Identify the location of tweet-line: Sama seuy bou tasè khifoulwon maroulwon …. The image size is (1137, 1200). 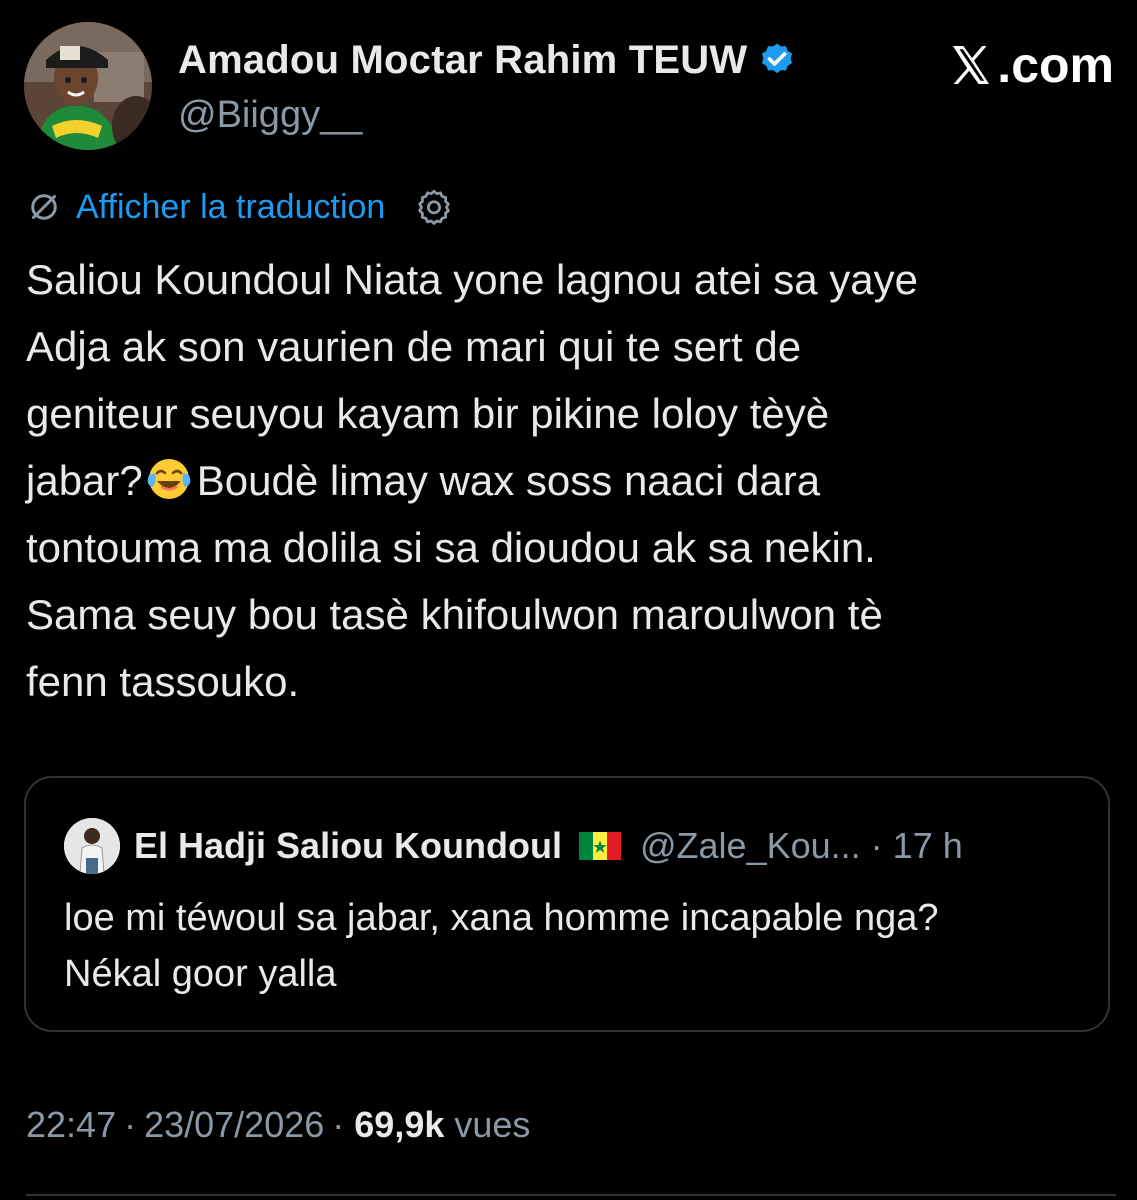
(454, 614).